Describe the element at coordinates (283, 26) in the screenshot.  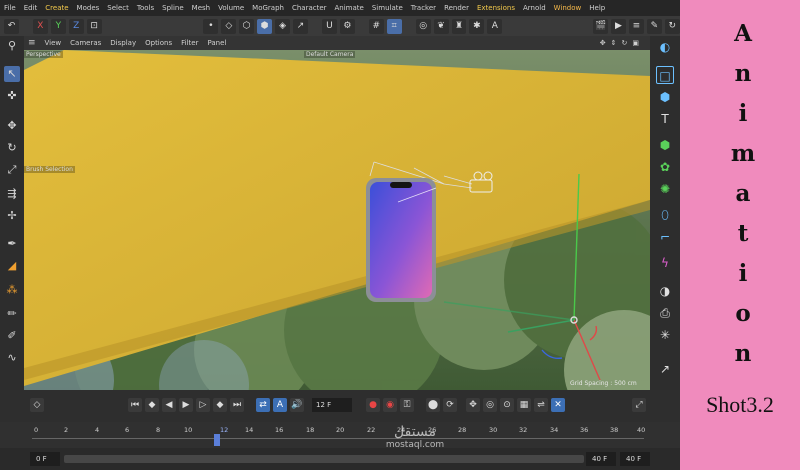
I see `texture-mode-icon: ◈` at that location.